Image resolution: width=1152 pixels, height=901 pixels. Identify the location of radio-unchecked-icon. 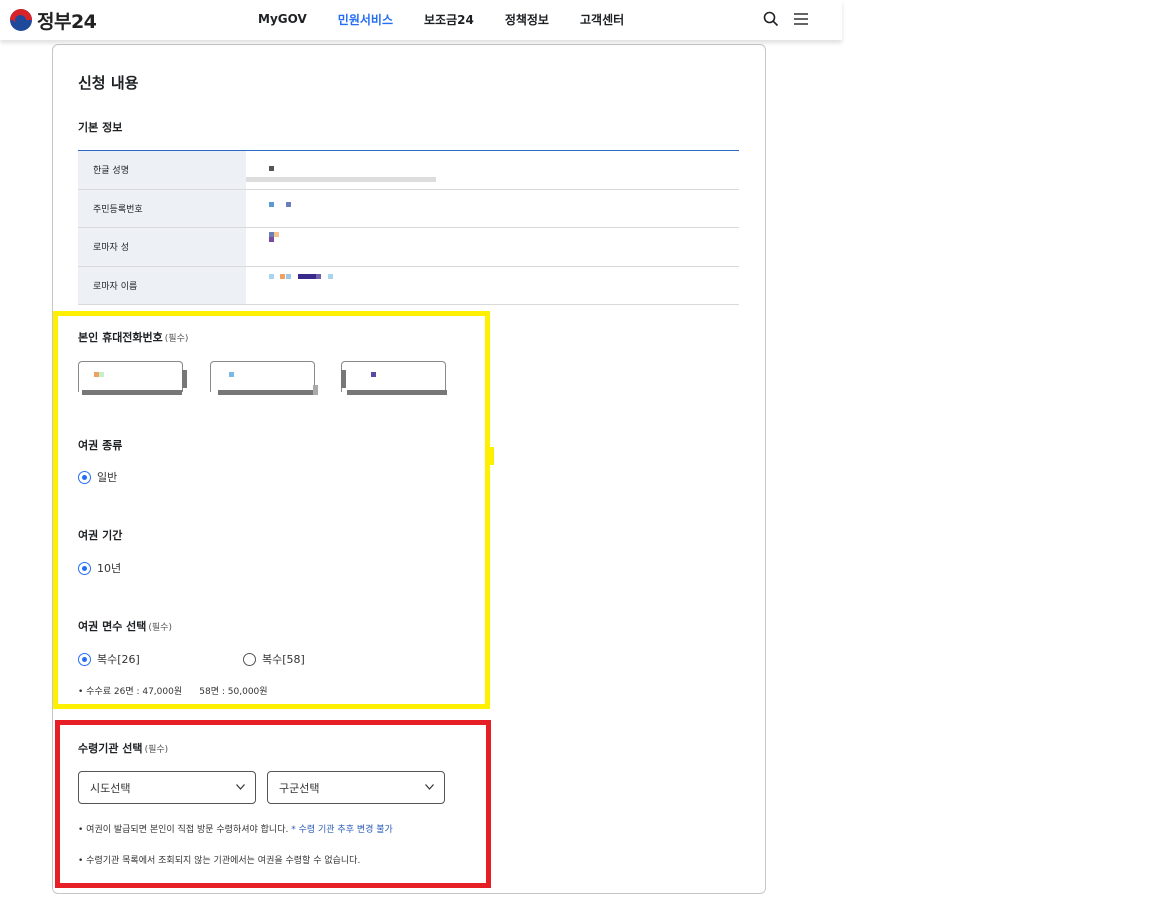
(249, 659).